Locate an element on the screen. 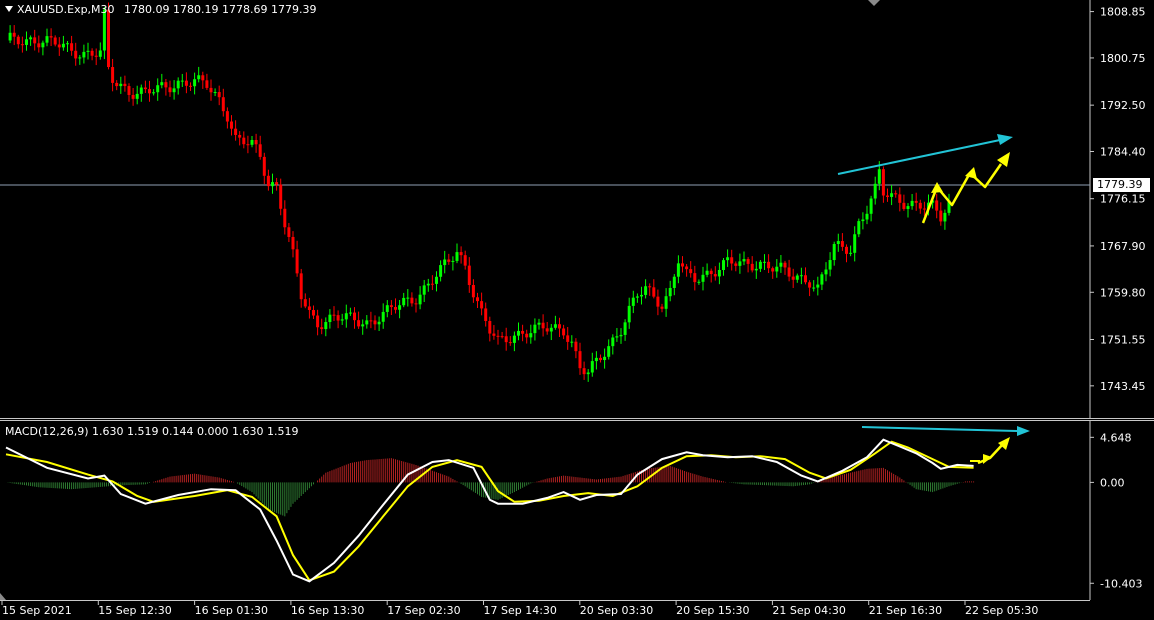 This screenshot has width=1154, height=620. time-tick-label: 20 Sep 03:30 is located at coordinates (616, 610).